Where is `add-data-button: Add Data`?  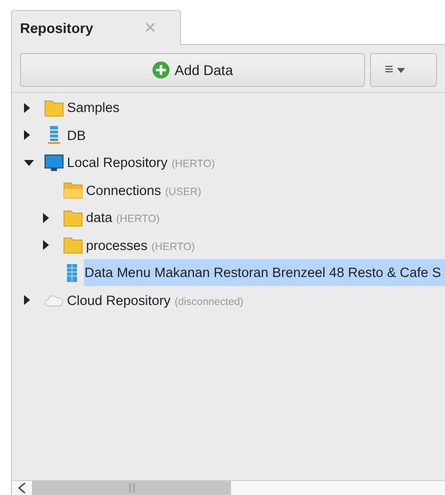
add-data-button: Add Data is located at coordinates (192, 70).